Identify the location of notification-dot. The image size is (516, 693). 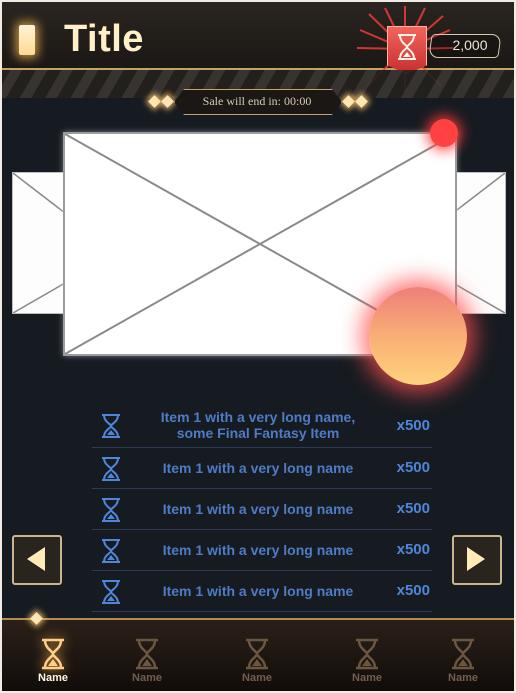
(444, 133).